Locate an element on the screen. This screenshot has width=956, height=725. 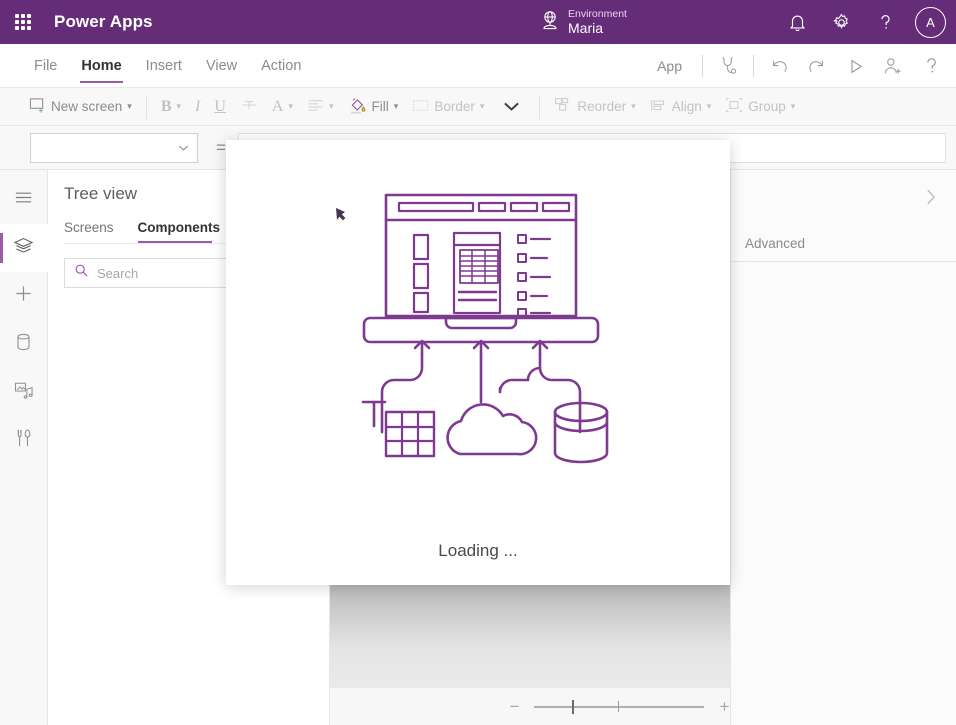
tab-advanced: Advanced is located at coordinates (775, 243).